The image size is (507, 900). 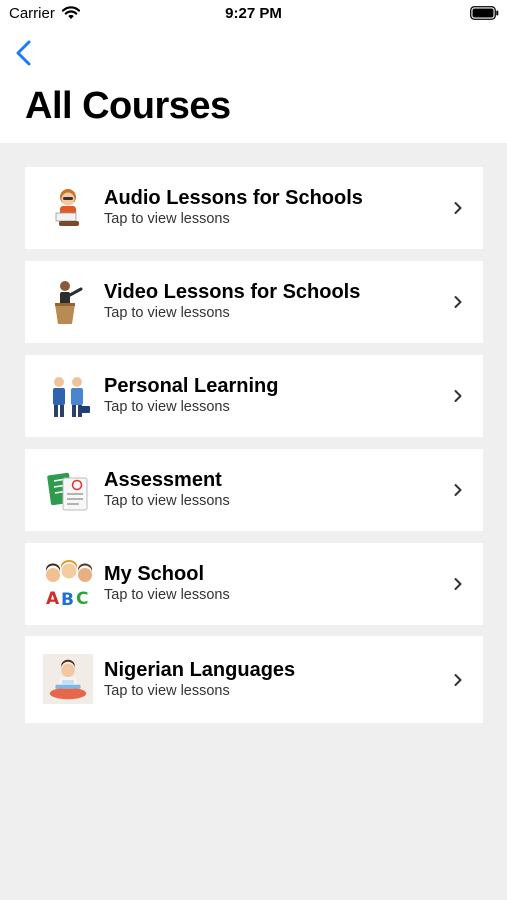 I want to click on course-title: Nigerian Languages, so click(x=200, y=670).